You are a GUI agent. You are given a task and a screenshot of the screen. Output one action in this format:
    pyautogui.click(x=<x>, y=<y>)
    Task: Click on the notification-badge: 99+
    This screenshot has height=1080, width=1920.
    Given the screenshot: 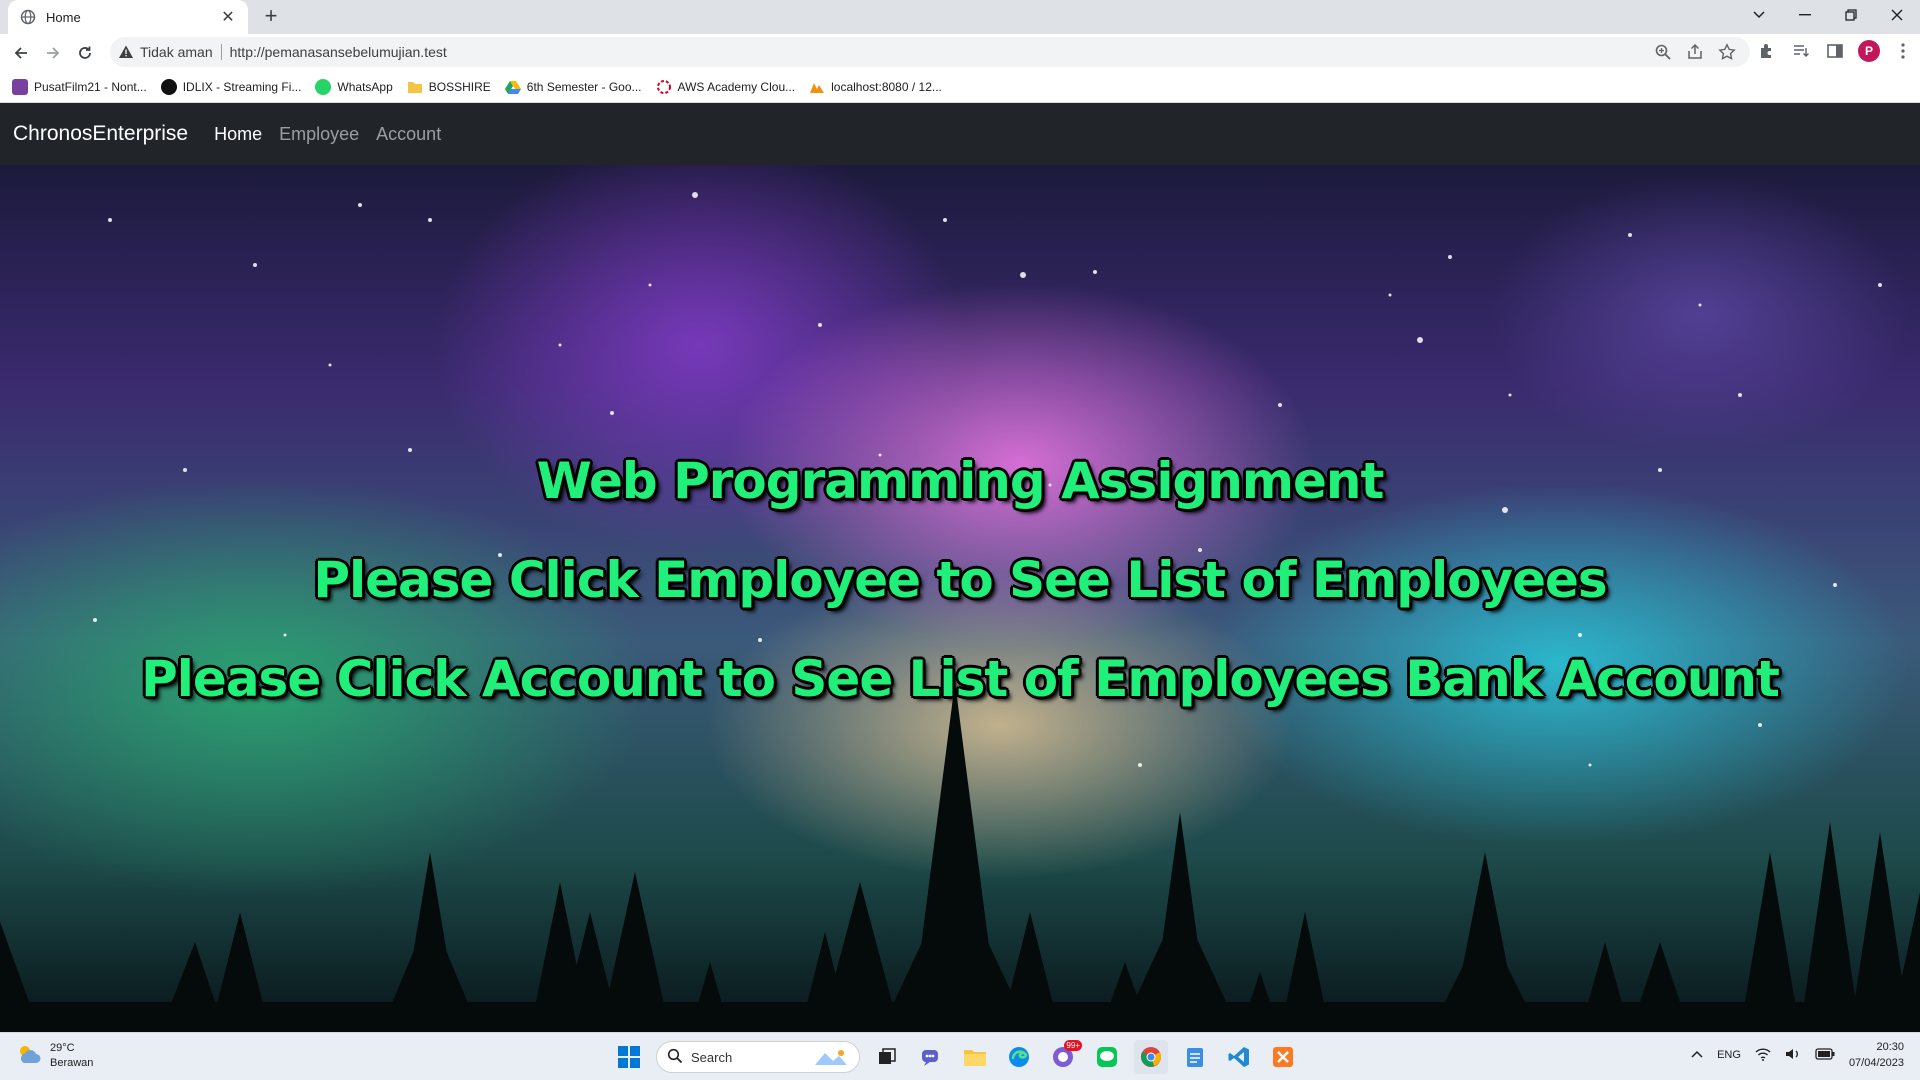 What is the action you would take?
    pyautogui.click(x=1073, y=1045)
    